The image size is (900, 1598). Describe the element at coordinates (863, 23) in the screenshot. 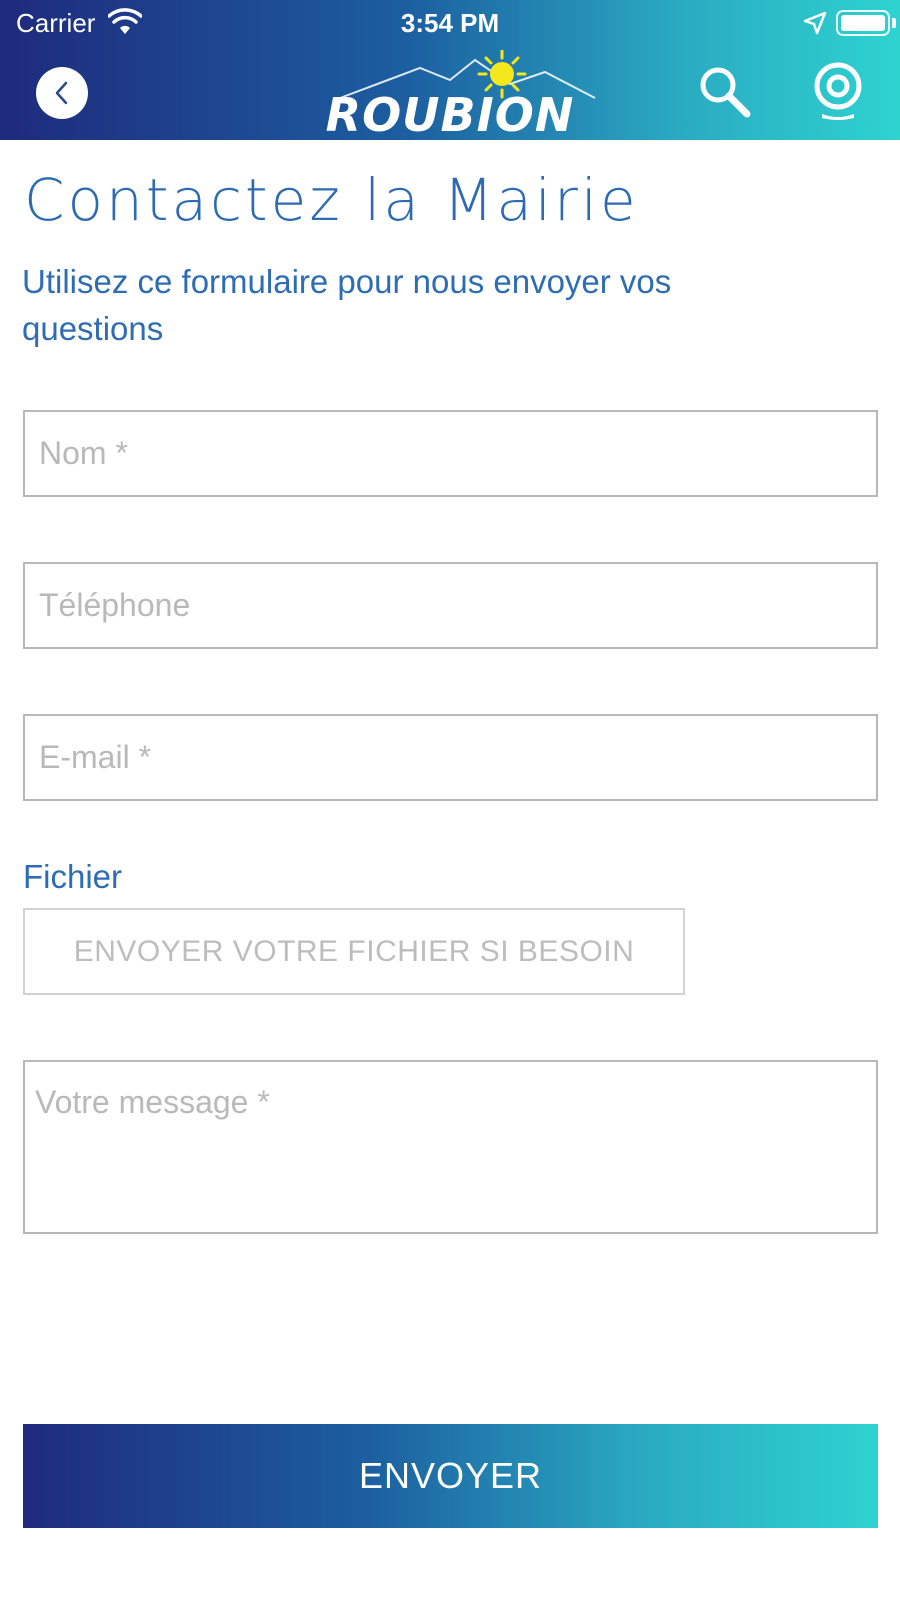

I see `battery-icon` at that location.